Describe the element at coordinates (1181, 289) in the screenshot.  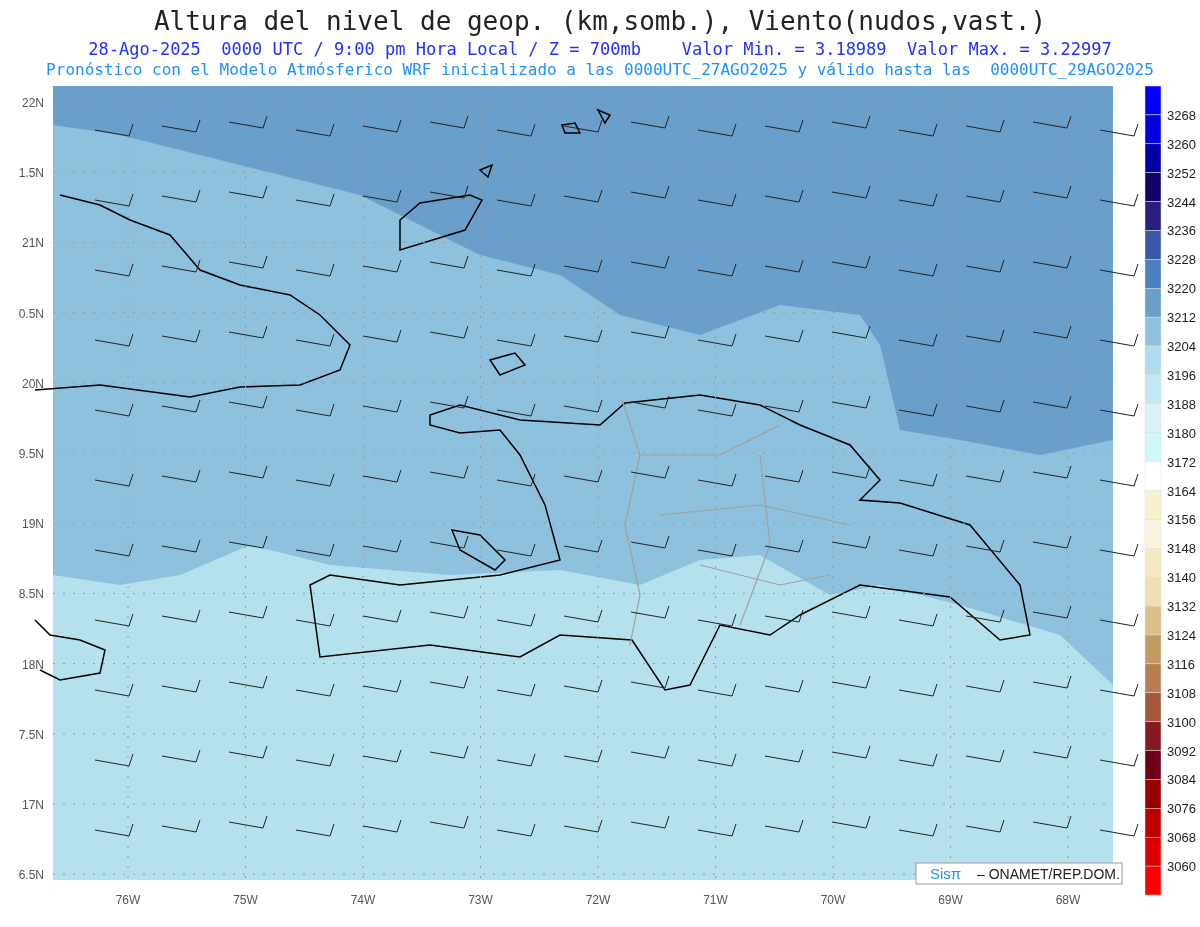
I see `colorbar-label: 3220` at that location.